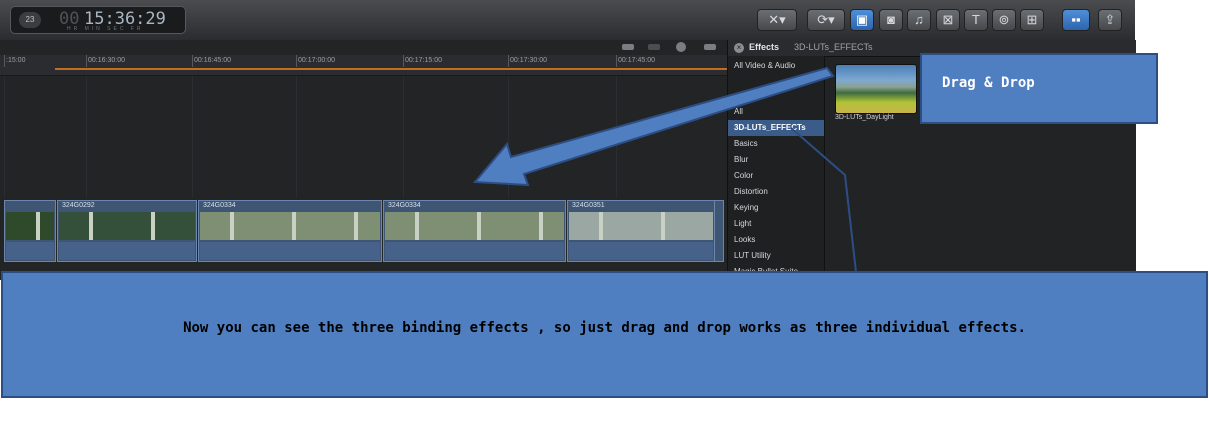 The height and width of the screenshot is (421, 1209). What do you see at coordinates (653, 126) in the screenshot?
I see `drag-arrow` at bounding box center [653, 126].